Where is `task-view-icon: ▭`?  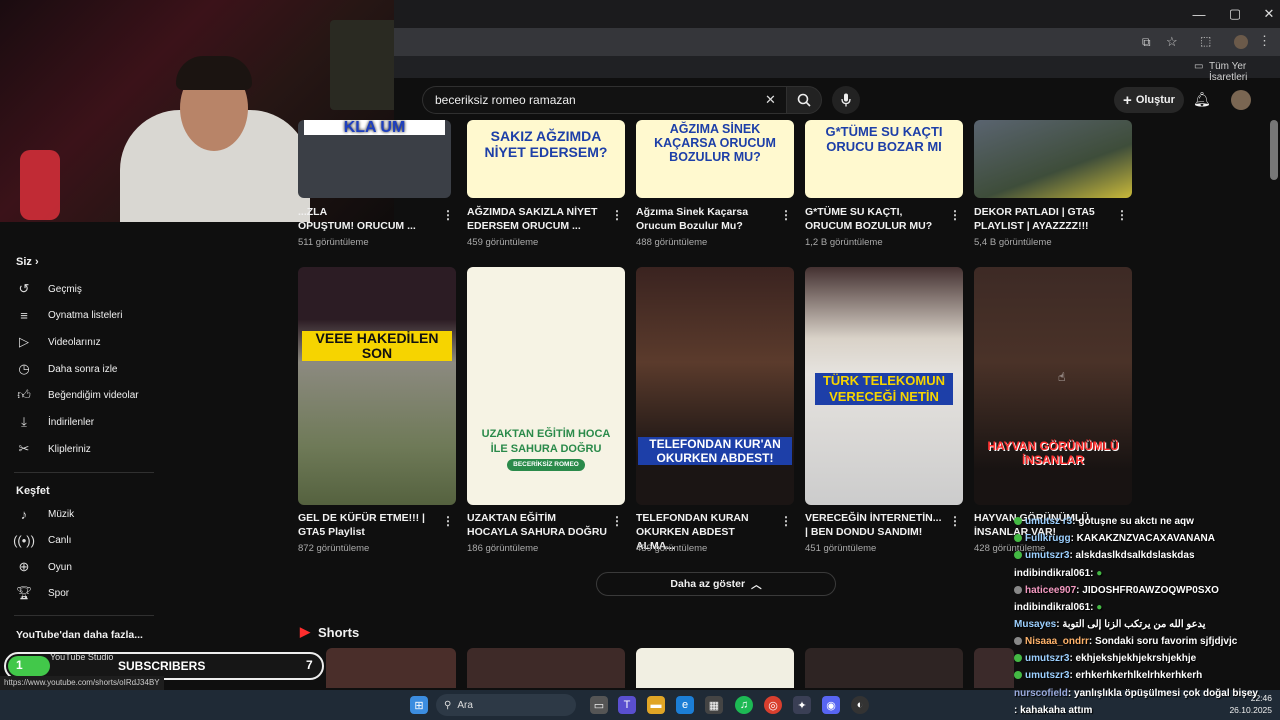 task-view-icon: ▭ is located at coordinates (599, 705).